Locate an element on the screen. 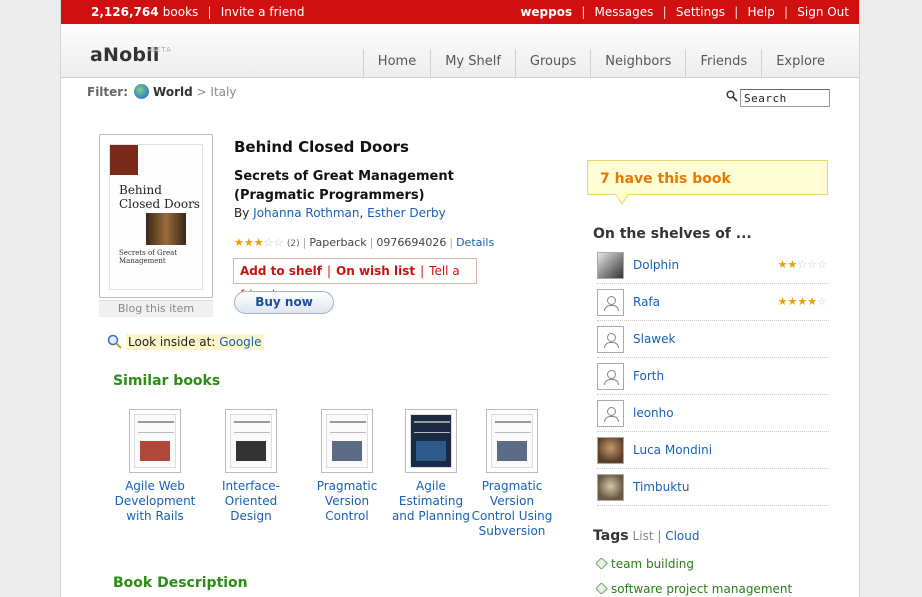  globe-icon is located at coordinates (142, 91).